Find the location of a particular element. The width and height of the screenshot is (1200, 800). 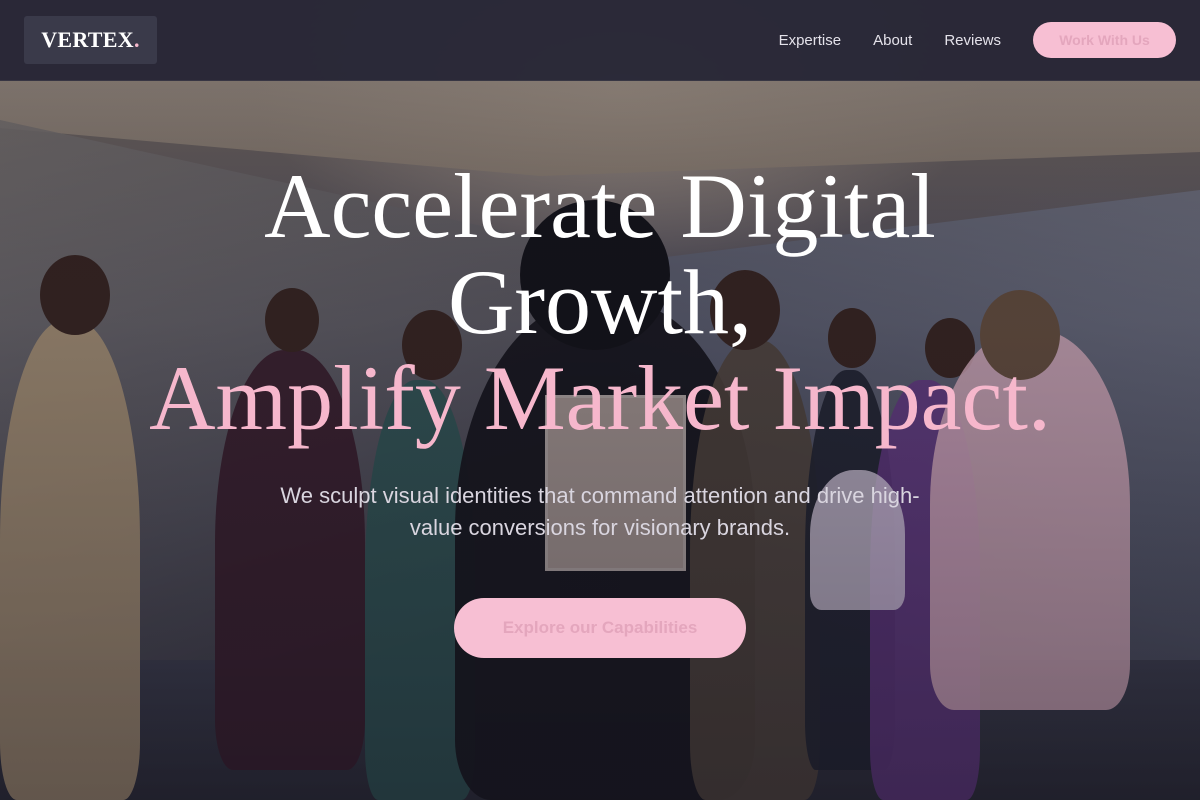

headline-line-2: Growth, is located at coordinates (600, 302).